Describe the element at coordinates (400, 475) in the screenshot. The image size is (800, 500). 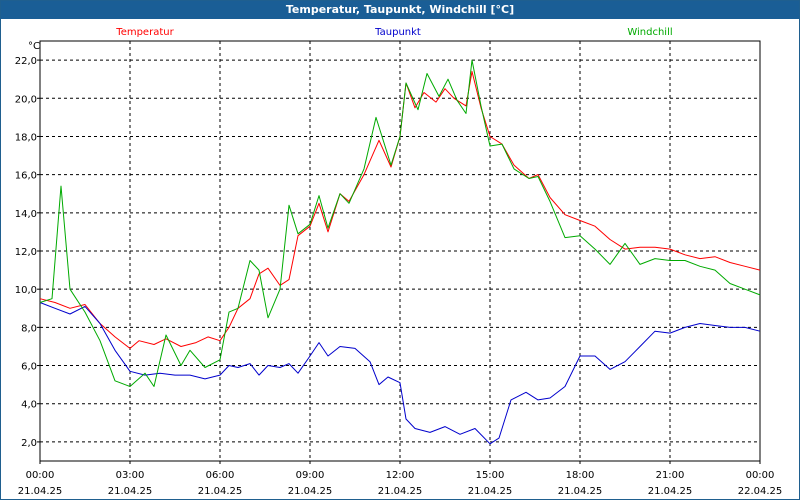
I see `x-tick-time: 12:00` at that location.